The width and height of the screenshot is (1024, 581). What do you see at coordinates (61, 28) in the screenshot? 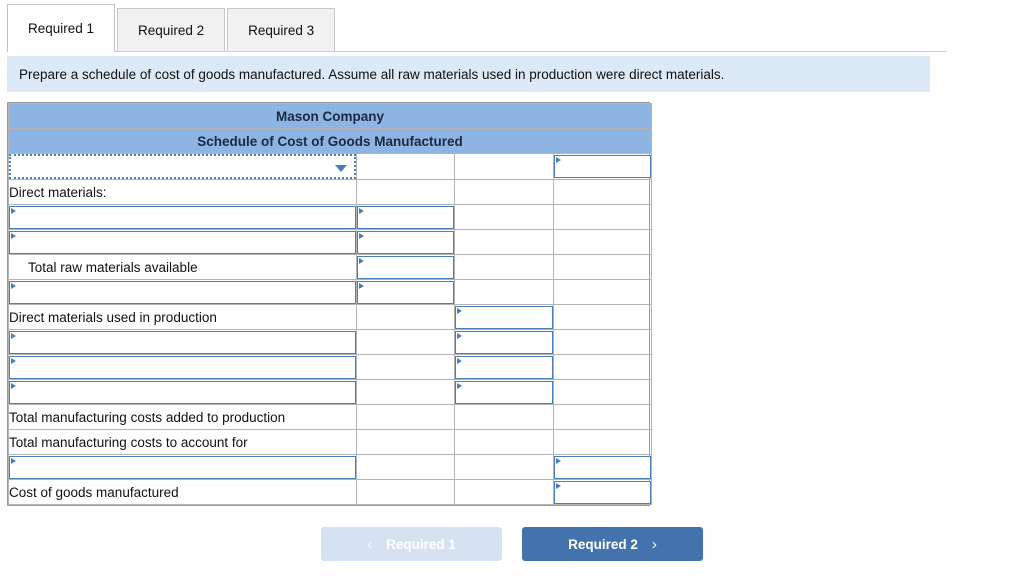
I see `tab-required-1: Required 1` at bounding box center [61, 28].